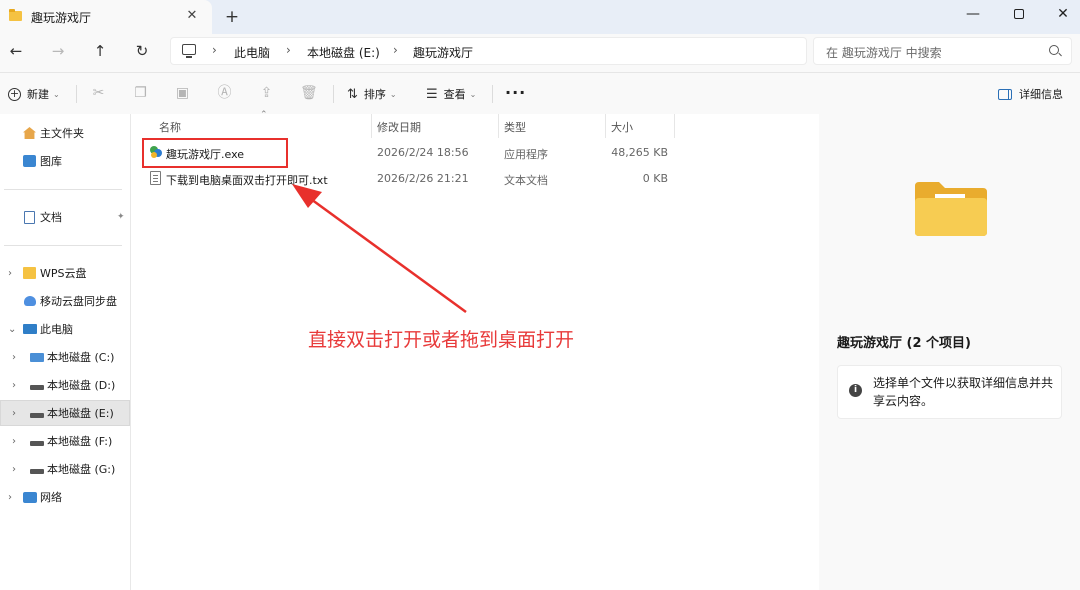 Image resolution: width=1080 pixels, height=590 pixels. I want to click on info-text: 选择单个文件以获取详细信息并共享云内容。, so click(963, 392).